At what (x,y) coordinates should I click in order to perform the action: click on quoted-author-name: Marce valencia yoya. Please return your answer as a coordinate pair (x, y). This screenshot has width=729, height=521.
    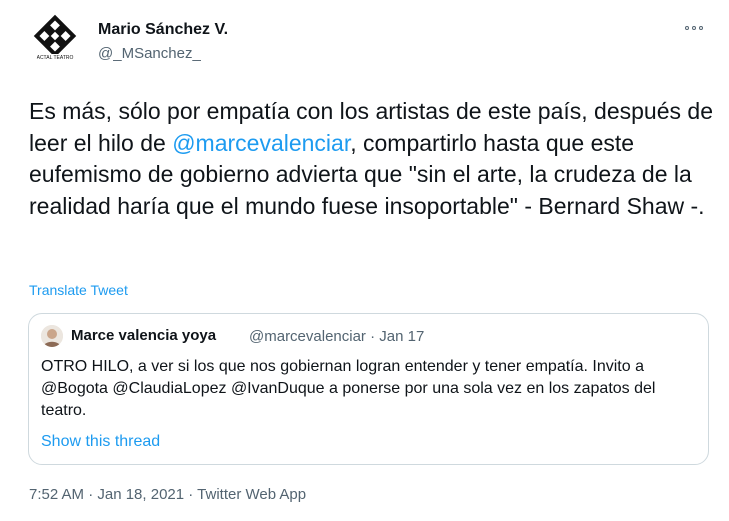
    Looking at the image, I should click on (144, 335).